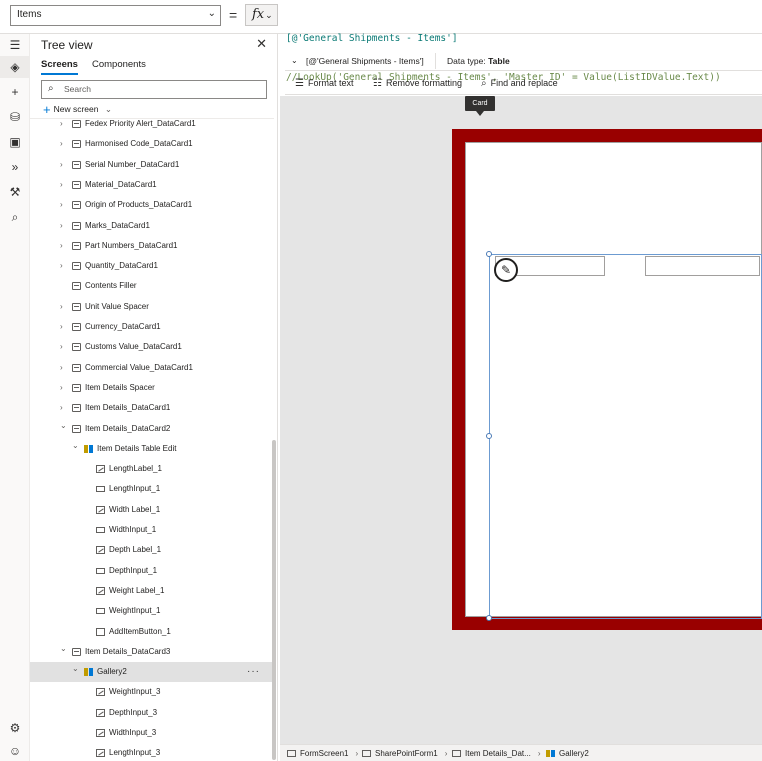 This screenshot has height=761, width=762. What do you see at coordinates (135, 753) in the screenshot?
I see `tree-item-label: LengthInput_3` at bounding box center [135, 753].